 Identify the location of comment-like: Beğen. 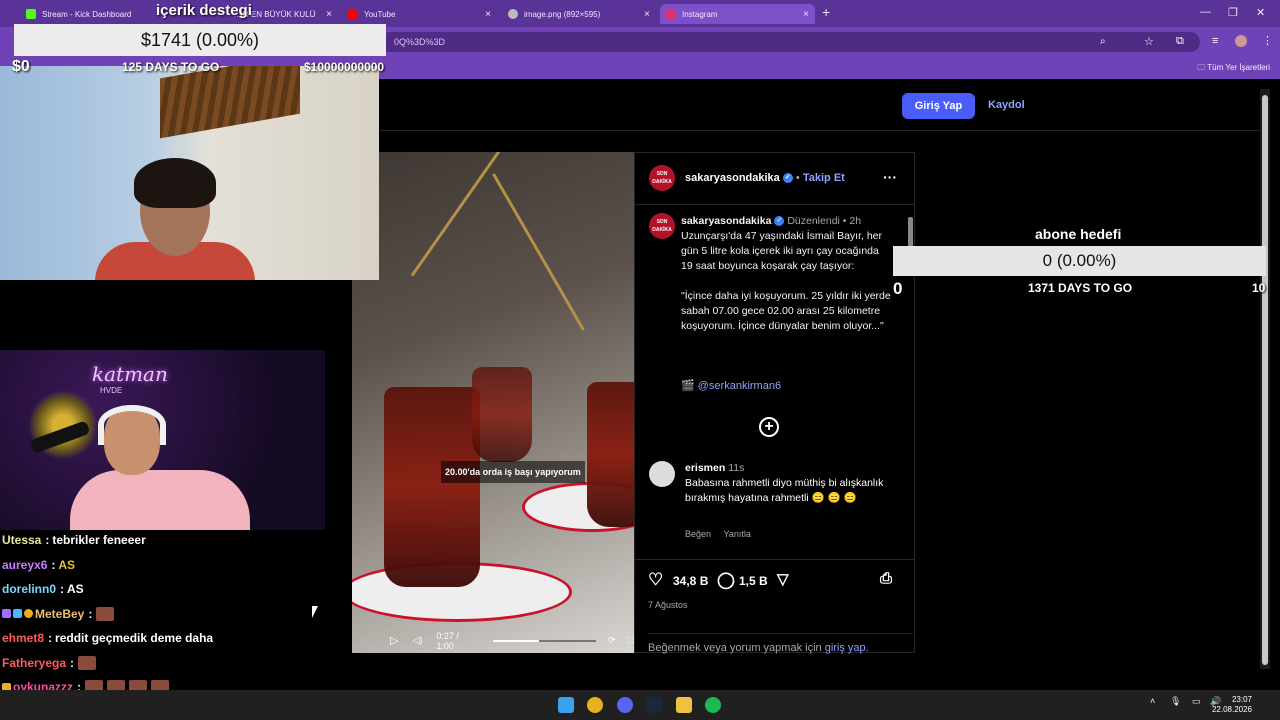
(698, 534).